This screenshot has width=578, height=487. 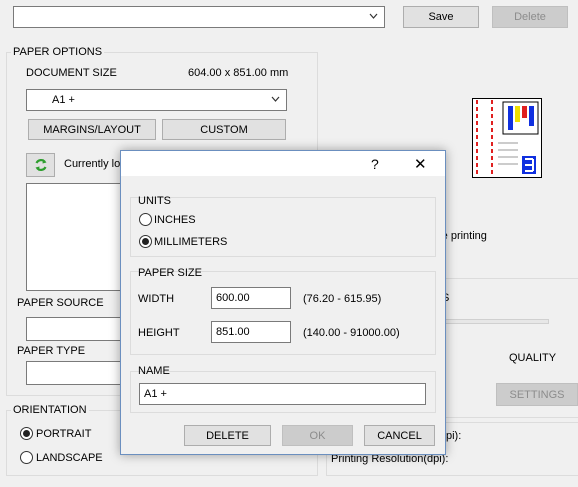 I want to click on inches-label: INCHES, so click(x=175, y=220).